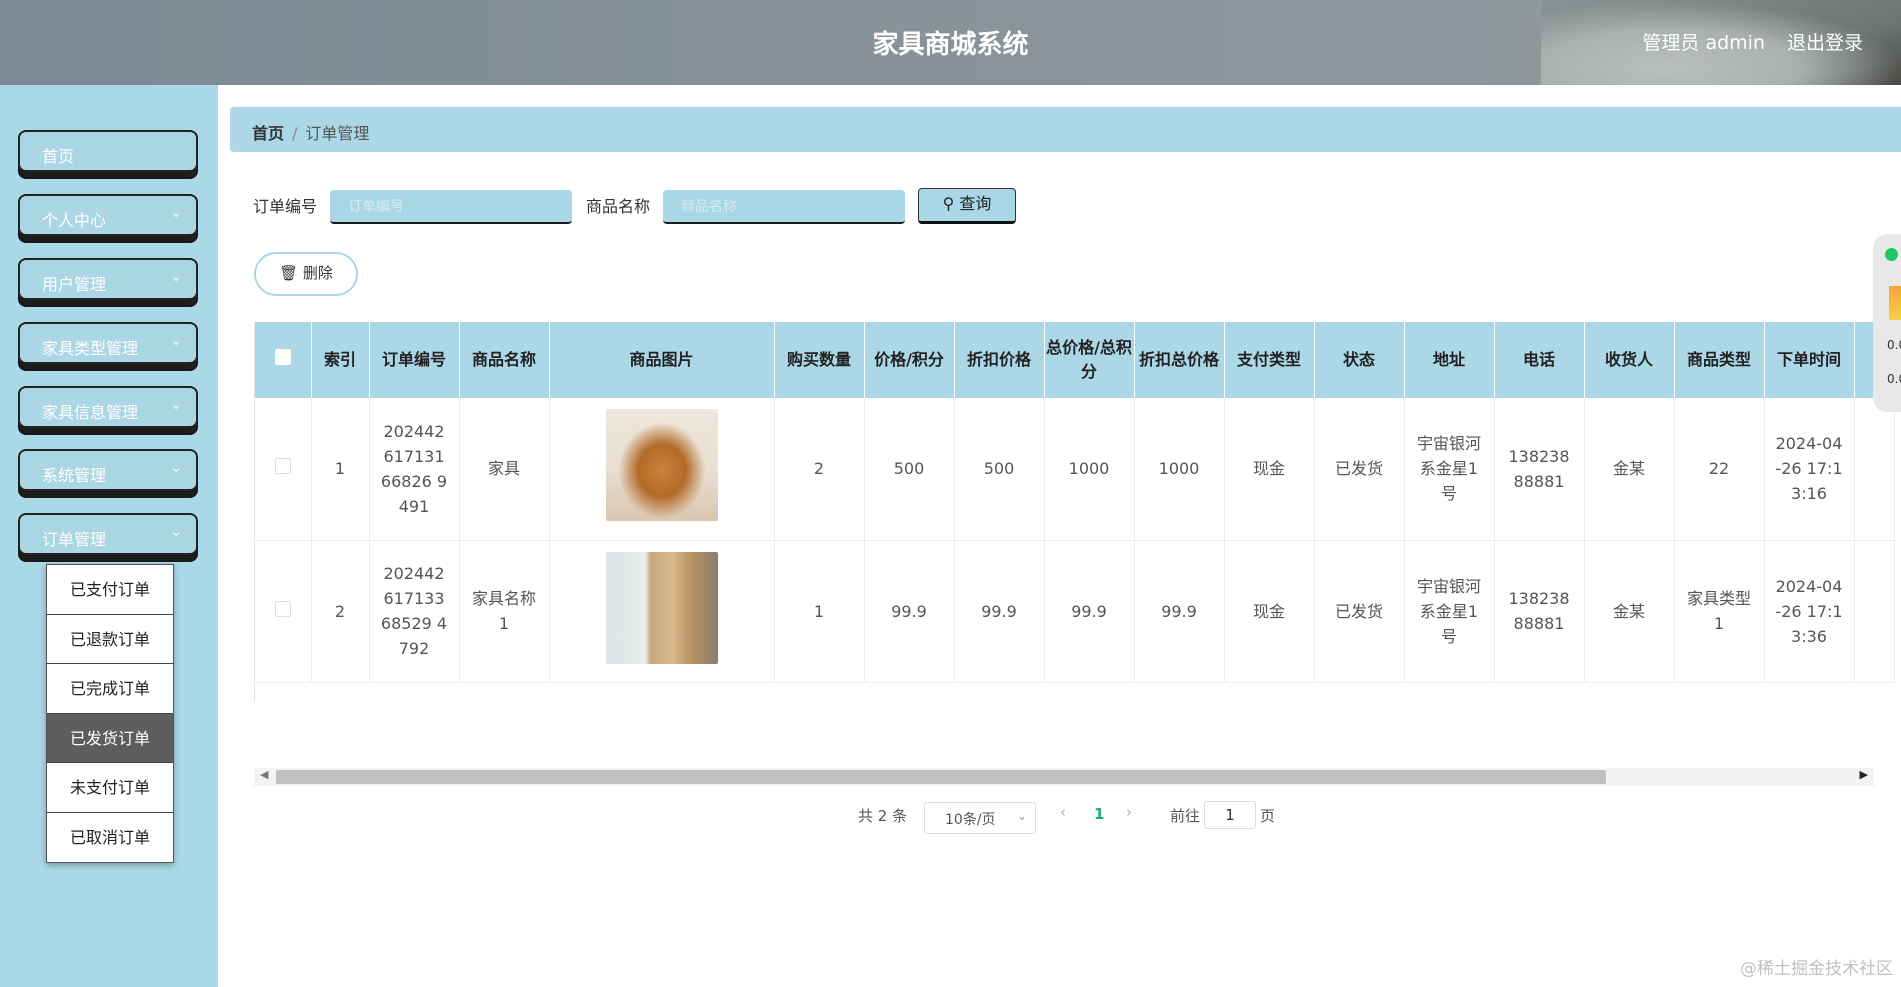  I want to click on cell-discount-price: 500, so click(999, 469).